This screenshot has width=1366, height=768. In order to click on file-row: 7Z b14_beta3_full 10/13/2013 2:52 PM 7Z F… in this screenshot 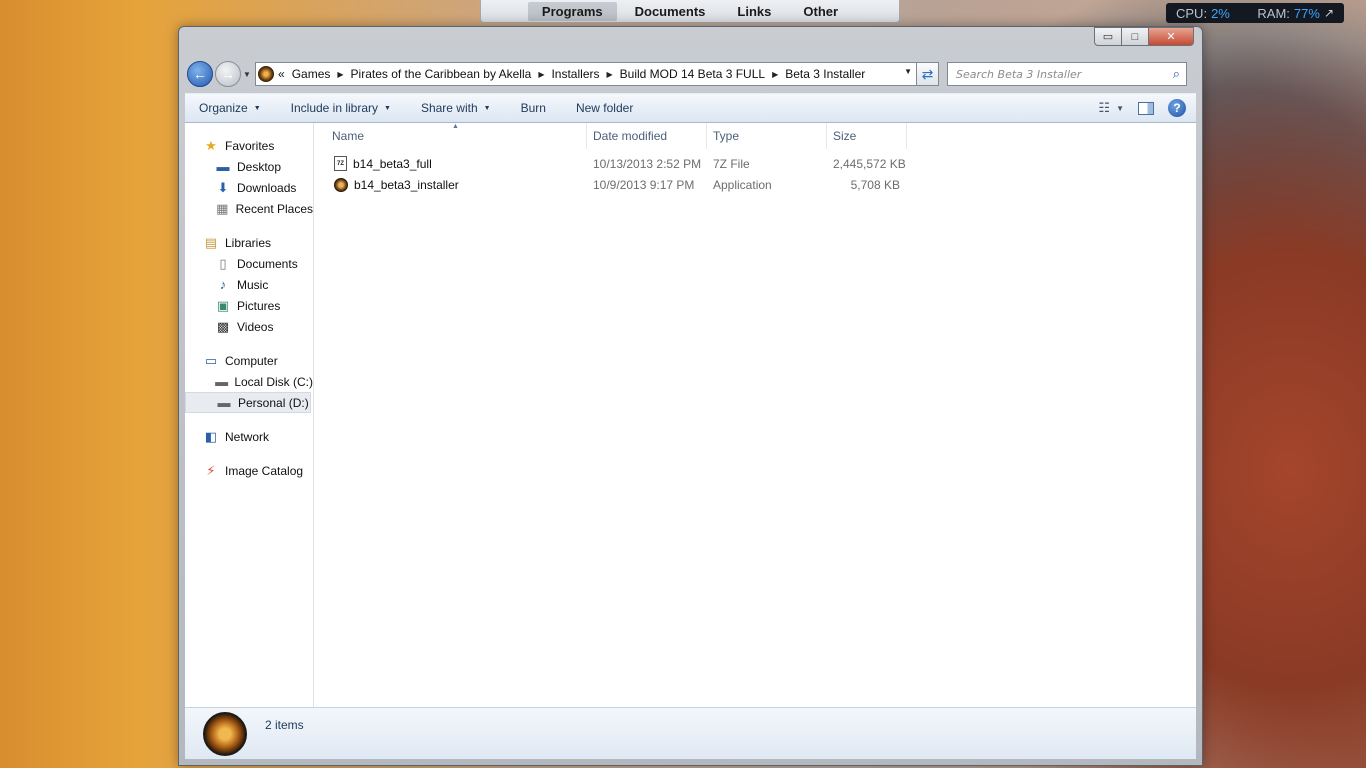, I will do `click(755, 163)`.